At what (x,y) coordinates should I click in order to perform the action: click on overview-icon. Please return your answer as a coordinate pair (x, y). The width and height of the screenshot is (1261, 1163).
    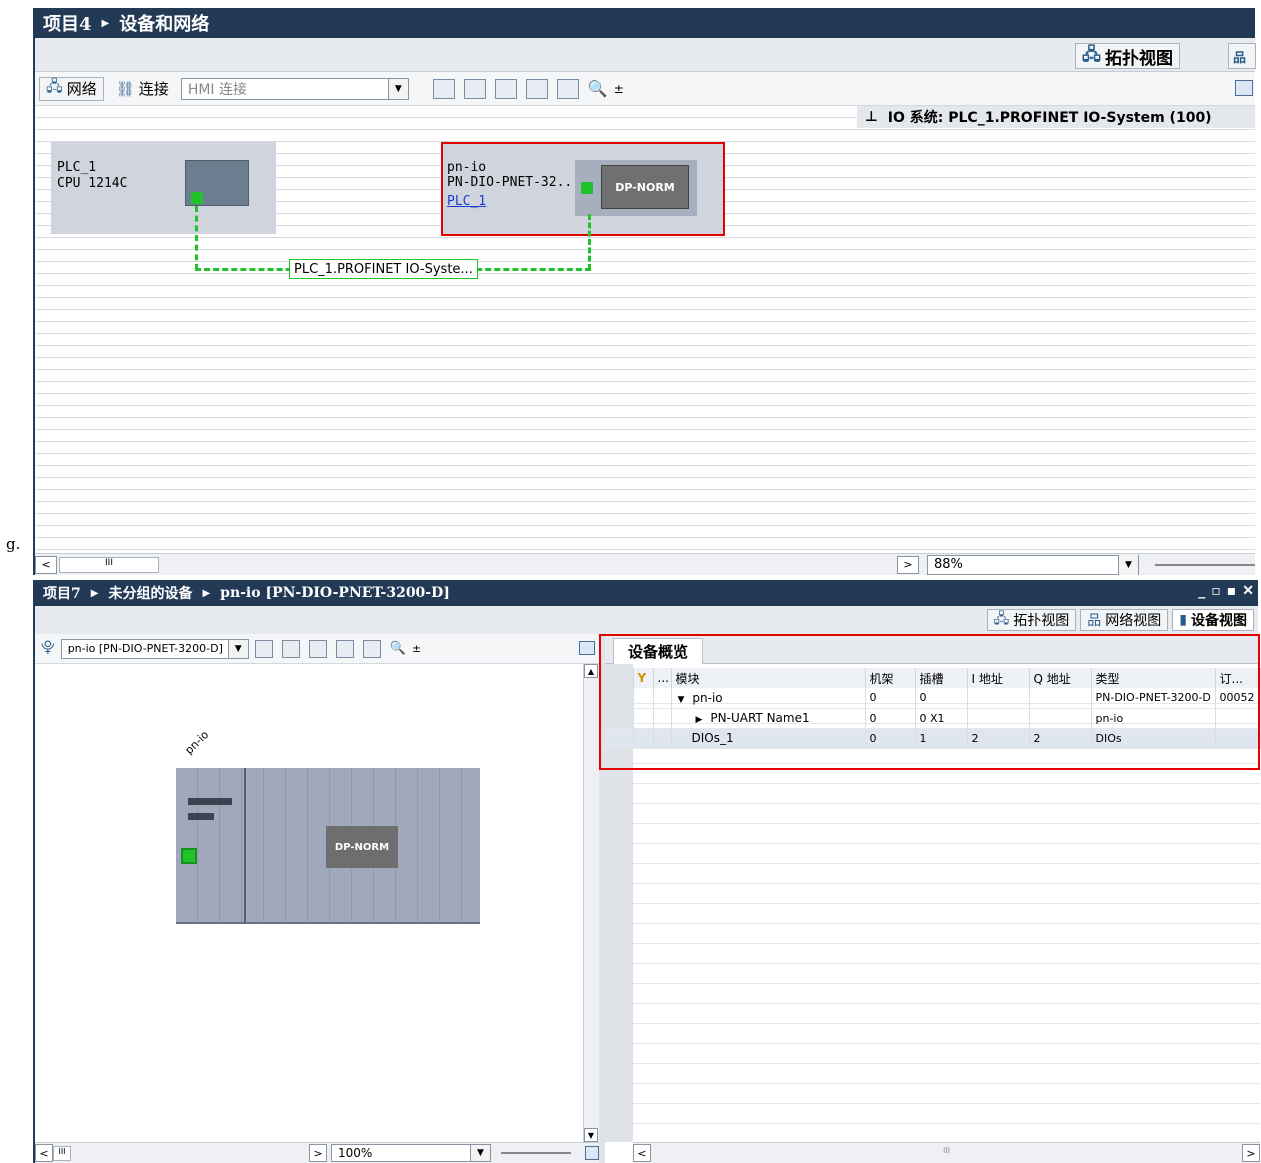
    Looking at the image, I should click on (263, 648).